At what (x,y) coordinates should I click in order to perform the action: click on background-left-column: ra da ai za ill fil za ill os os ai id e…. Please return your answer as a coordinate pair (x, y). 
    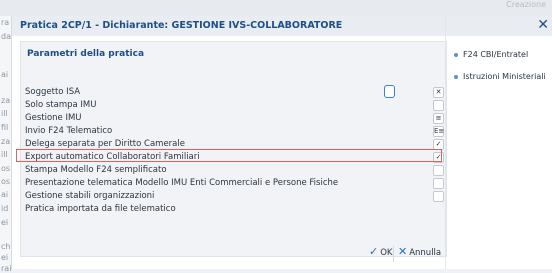
    Looking at the image, I should click on (5, 144).